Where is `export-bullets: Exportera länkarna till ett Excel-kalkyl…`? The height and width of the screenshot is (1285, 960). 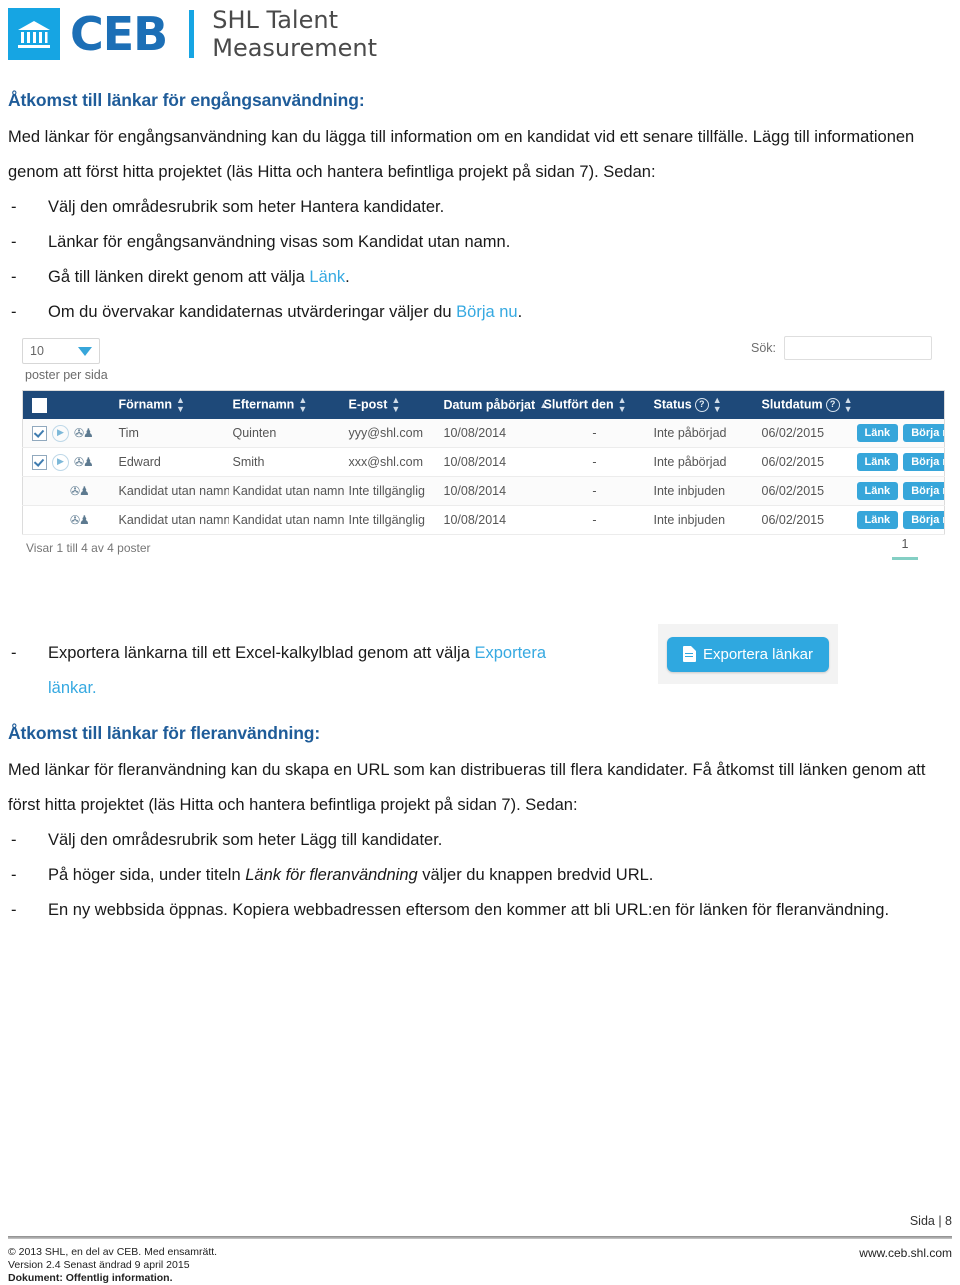 export-bullets: Exportera länkarna till ett Excel-kalkyl… is located at coordinates (328, 671).